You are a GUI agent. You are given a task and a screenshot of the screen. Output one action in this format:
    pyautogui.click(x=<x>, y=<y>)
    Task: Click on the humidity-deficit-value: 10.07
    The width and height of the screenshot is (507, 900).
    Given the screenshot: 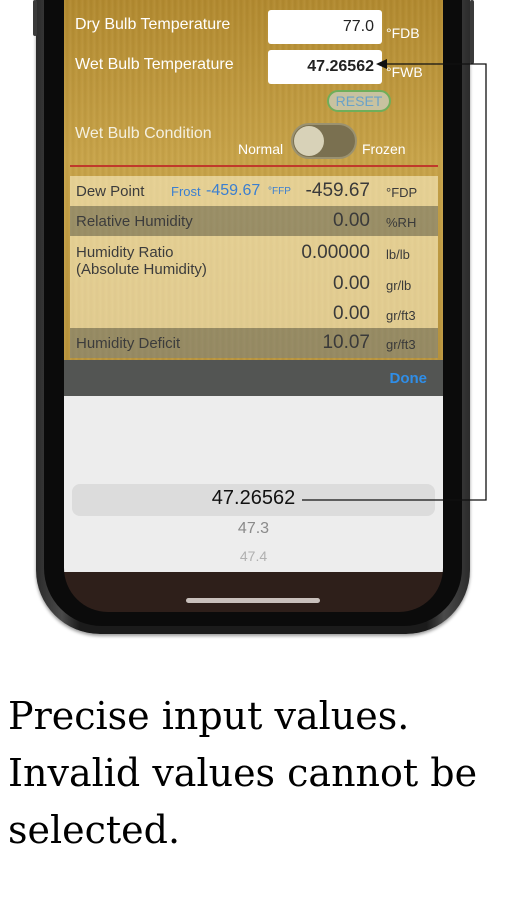 What is the action you would take?
    pyautogui.click(x=346, y=342)
    